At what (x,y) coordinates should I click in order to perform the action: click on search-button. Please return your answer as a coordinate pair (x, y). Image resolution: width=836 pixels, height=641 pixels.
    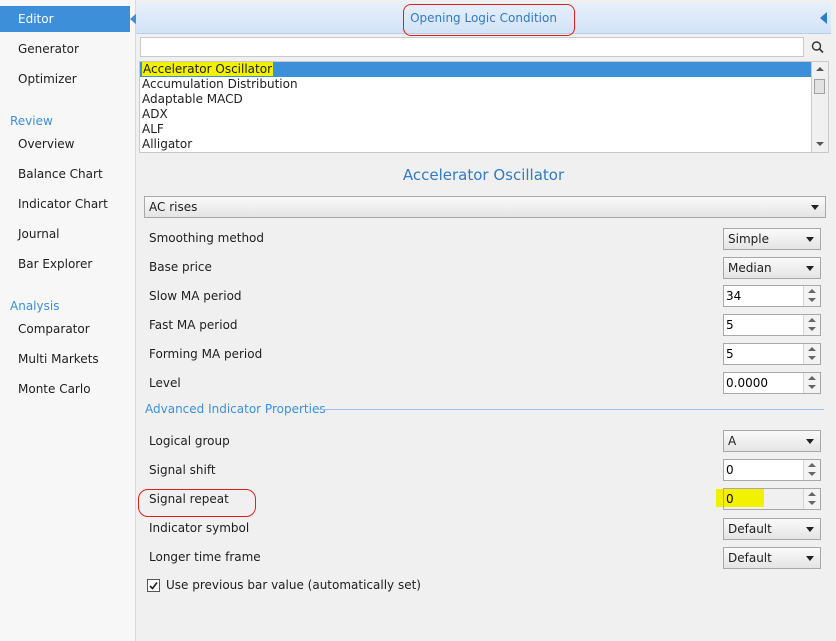
    Looking at the image, I should click on (818, 47).